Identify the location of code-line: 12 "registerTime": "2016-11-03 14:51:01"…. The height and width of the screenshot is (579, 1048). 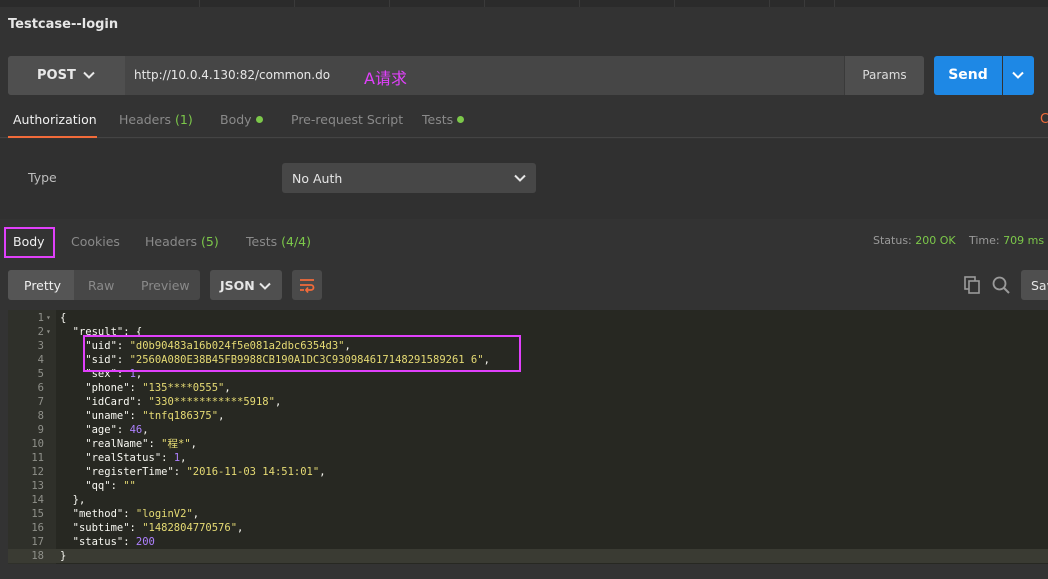
(528, 472).